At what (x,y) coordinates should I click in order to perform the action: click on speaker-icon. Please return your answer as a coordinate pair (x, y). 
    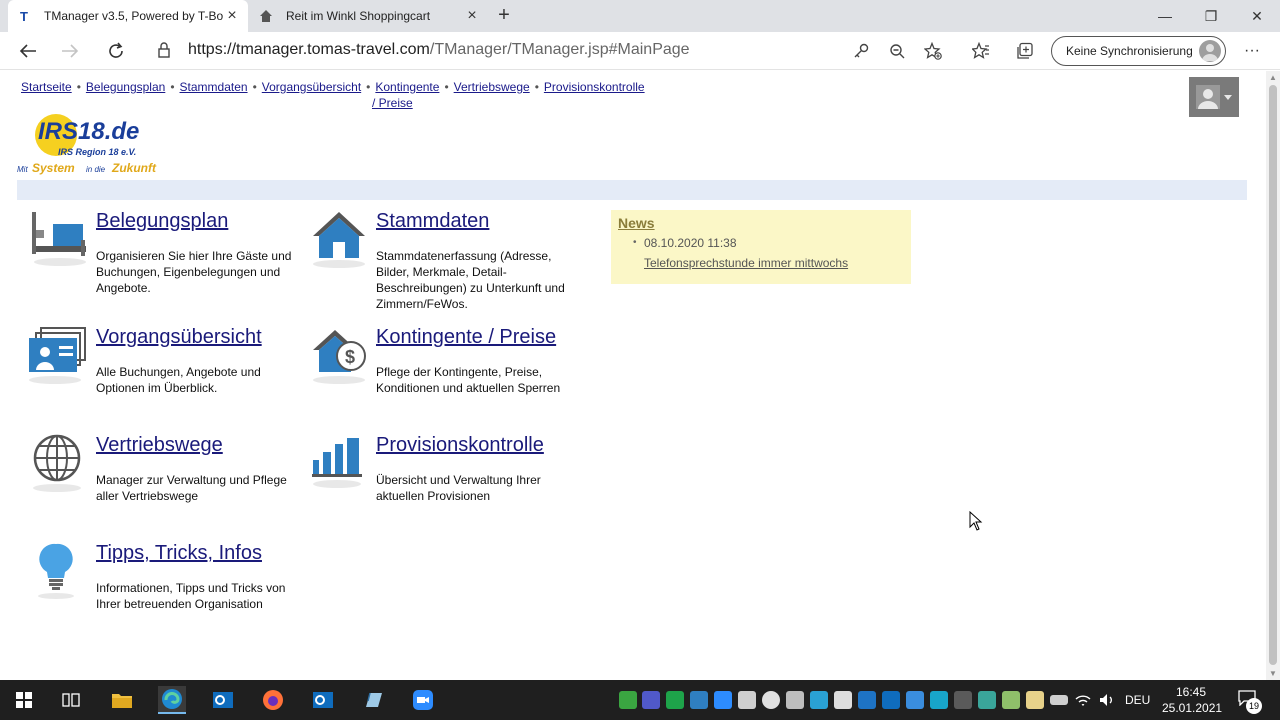
    Looking at the image, I should click on (1107, 700).